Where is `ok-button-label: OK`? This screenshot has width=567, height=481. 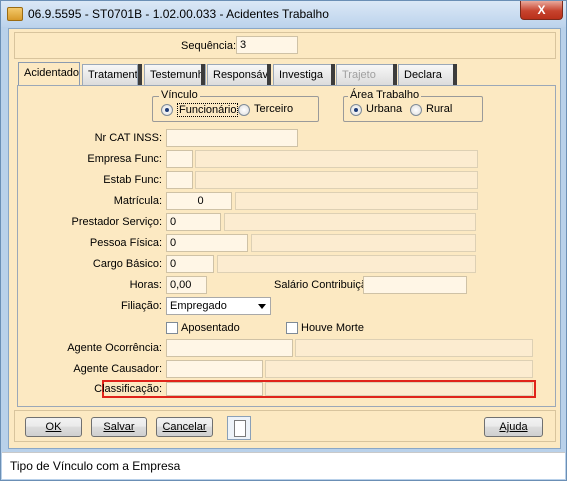 ok-button-label: OK is located at coordinates (53, 427).